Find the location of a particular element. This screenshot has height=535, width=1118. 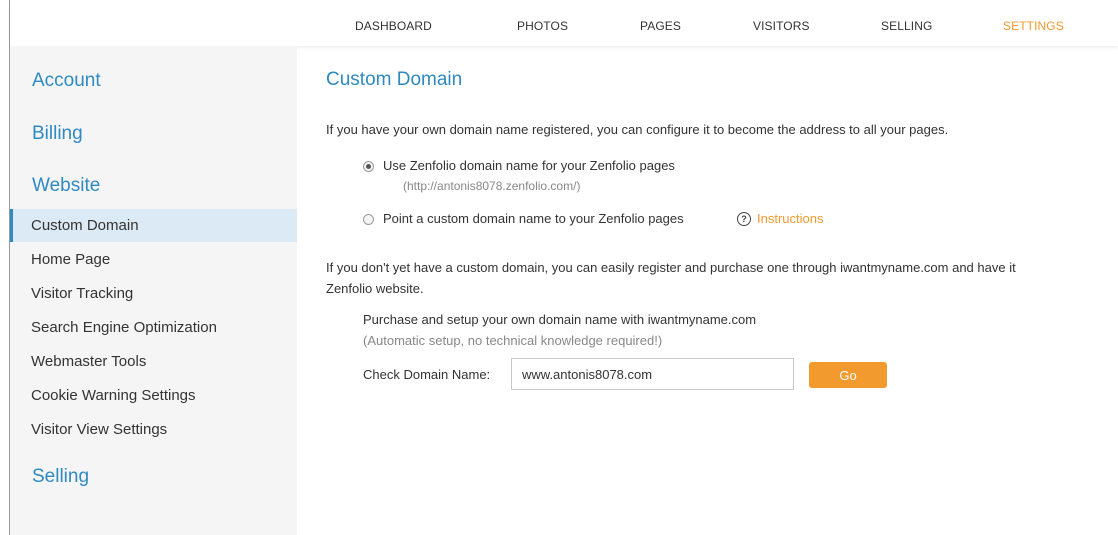

go-button: Go is located at coordinates (848, 375).